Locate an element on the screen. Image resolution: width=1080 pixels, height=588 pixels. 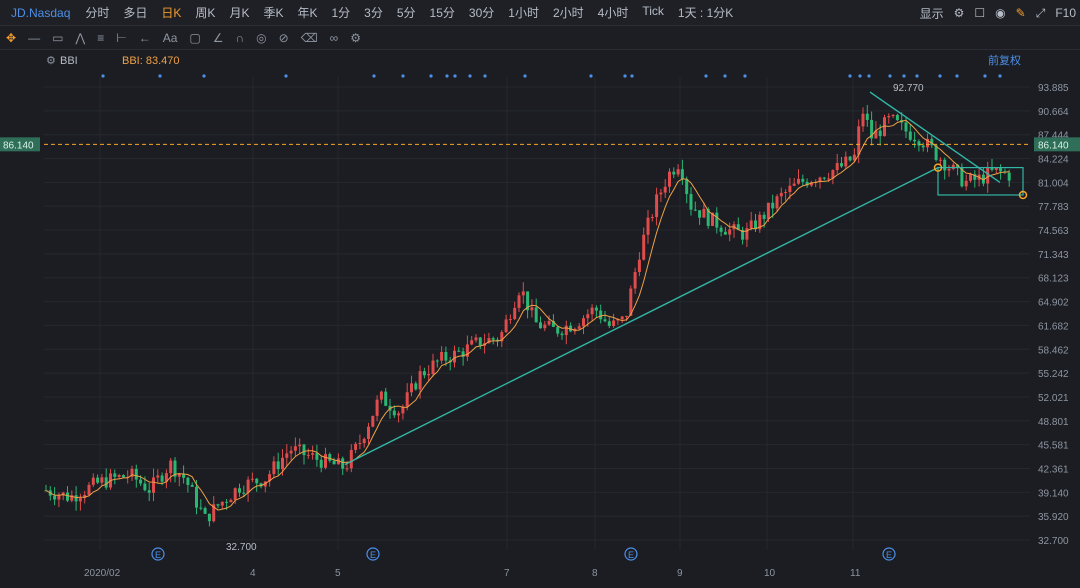
period-tab-10: 15分 is located at coordinates (442, 12).